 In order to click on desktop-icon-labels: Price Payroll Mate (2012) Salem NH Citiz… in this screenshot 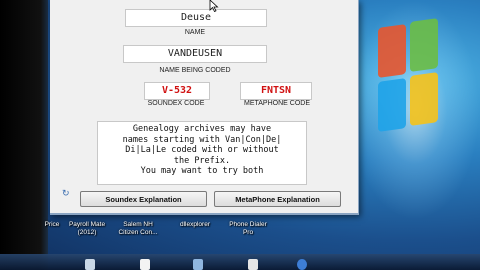, I will do `click(240, 235)`.